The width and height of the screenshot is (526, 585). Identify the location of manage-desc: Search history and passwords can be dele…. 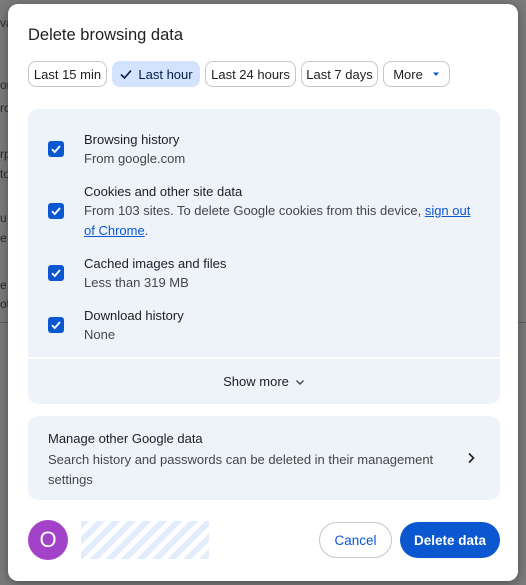
(241, 469).